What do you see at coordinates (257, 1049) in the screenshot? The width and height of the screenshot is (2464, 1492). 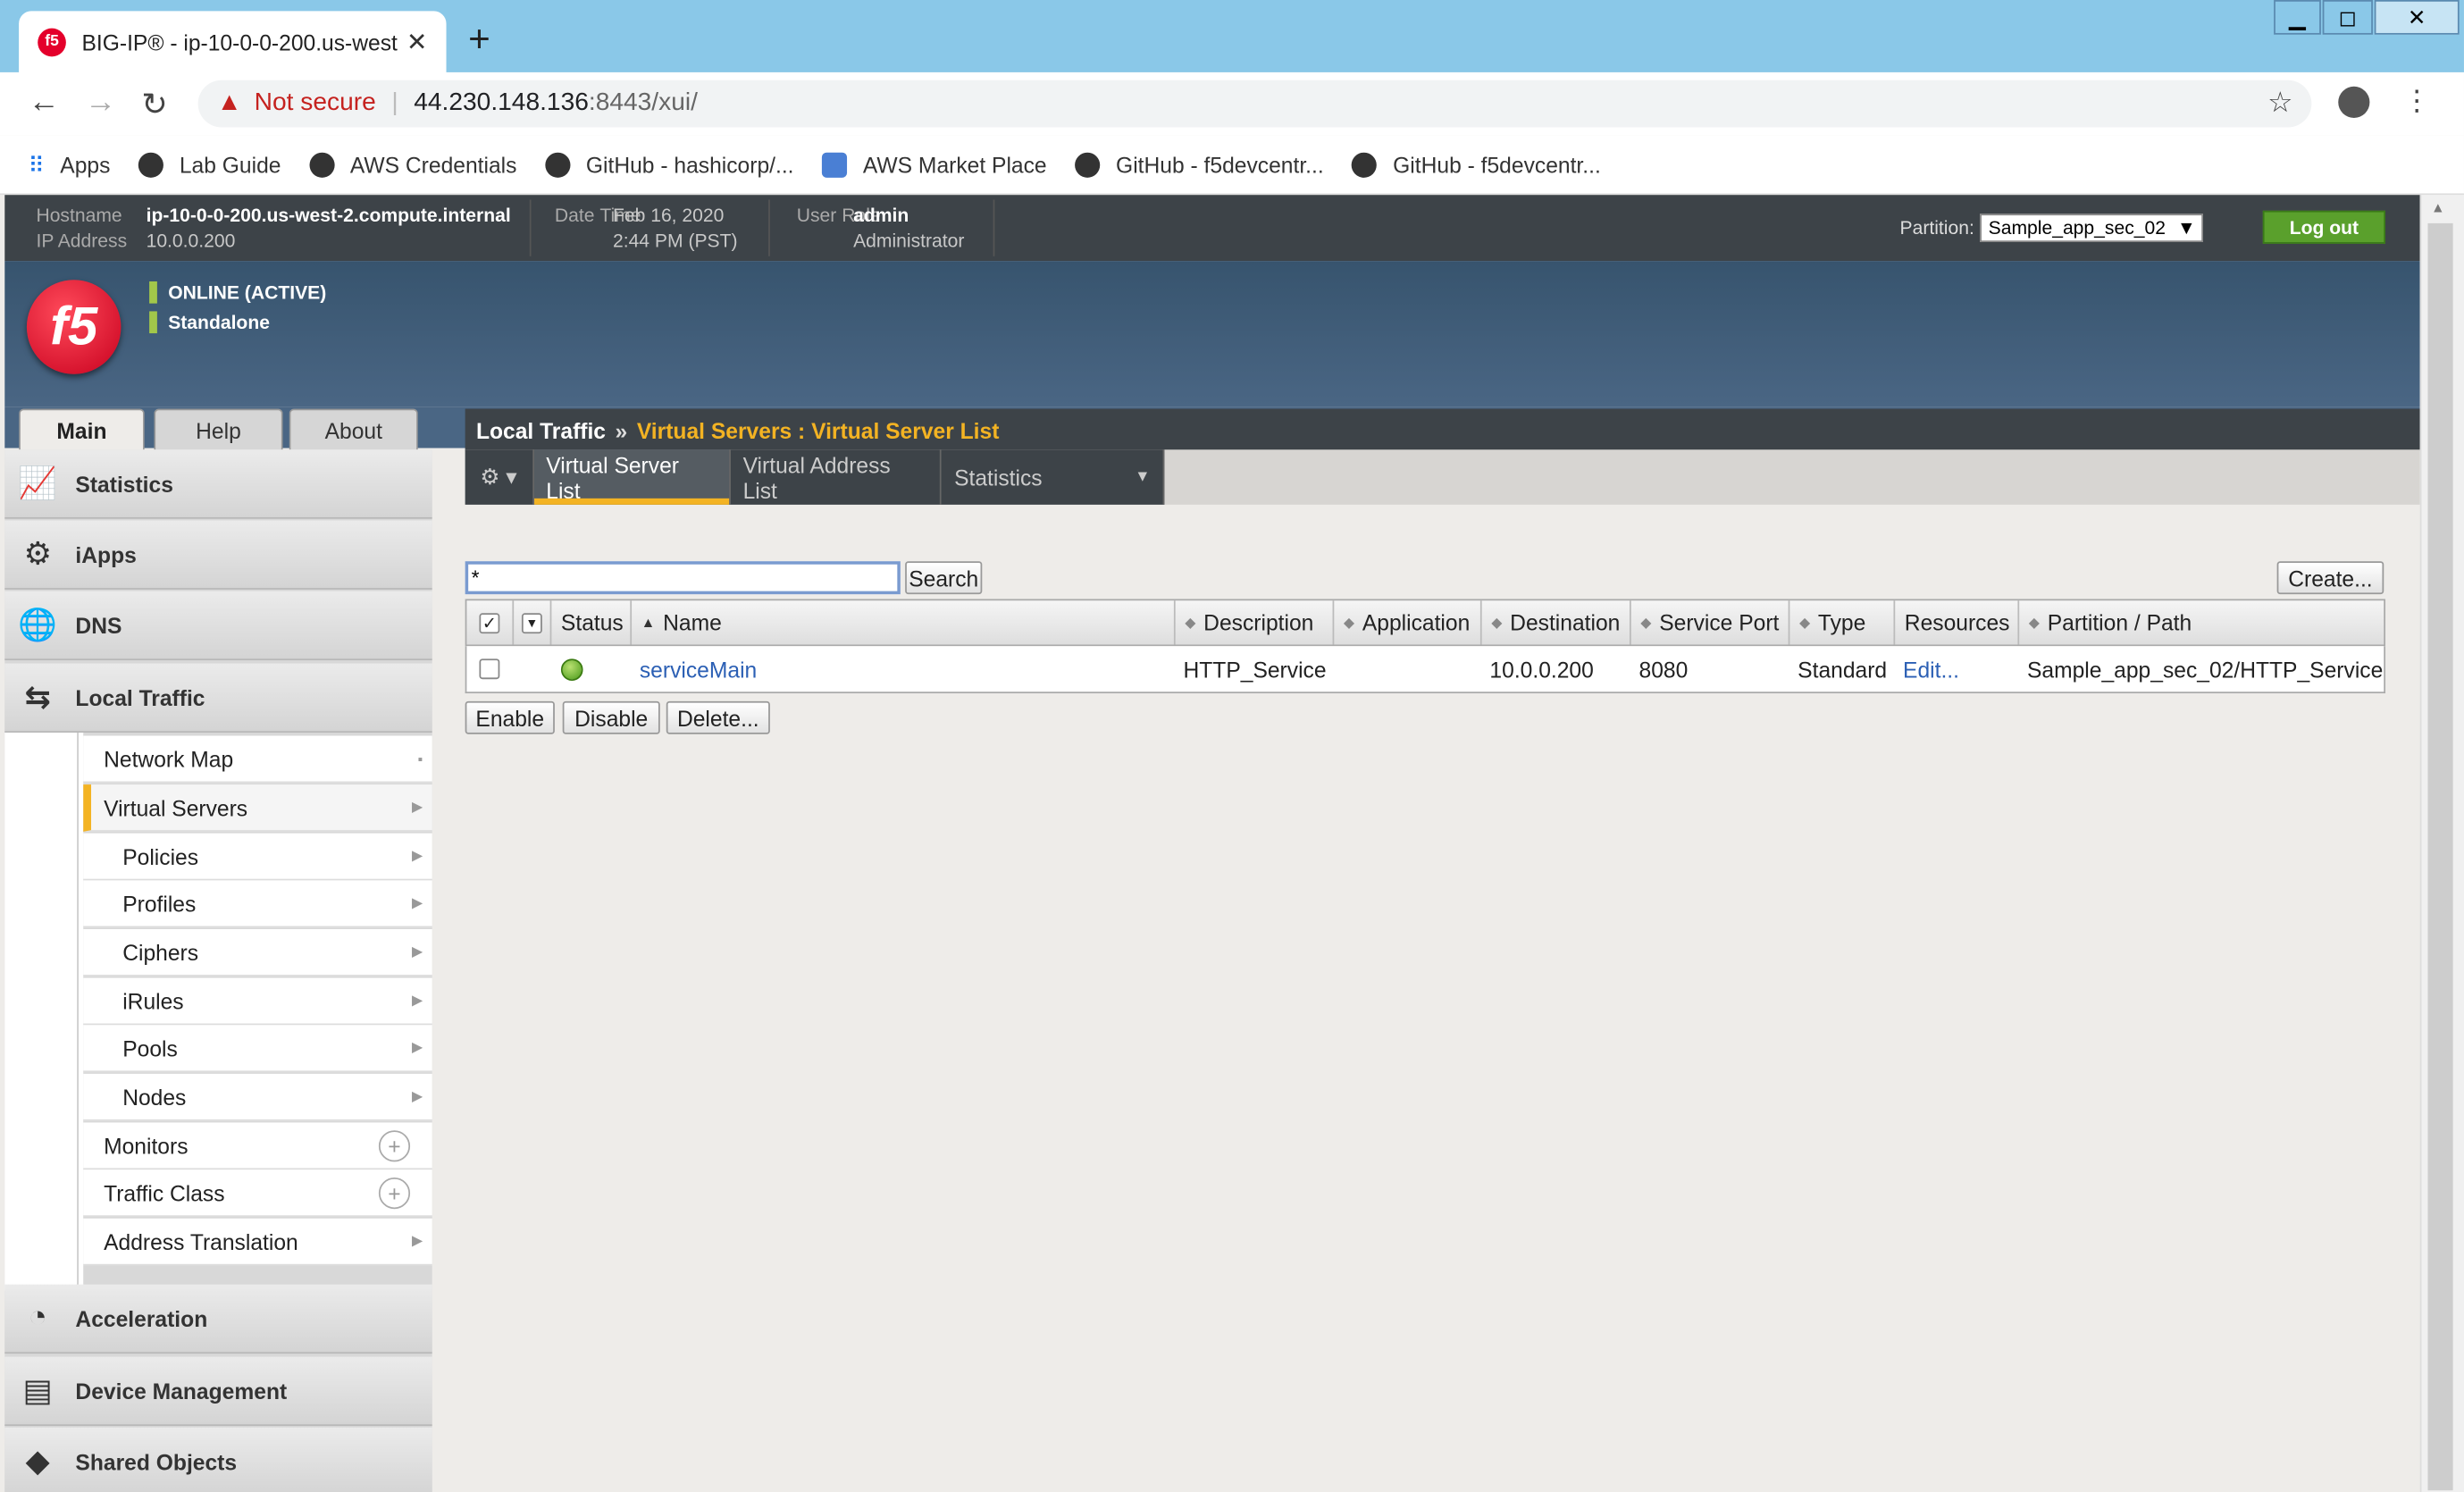 I see `sidebar-item-pools: Pools ▶` at bounding box center [257, 1049].